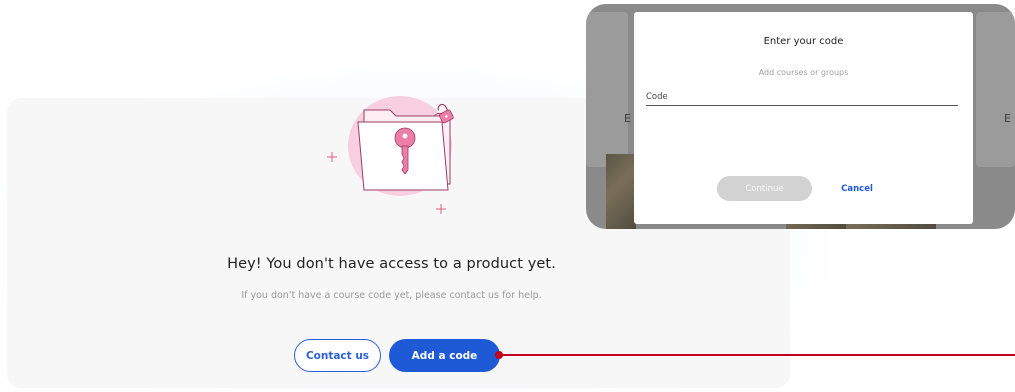  I want to click on annotation-arrow-dot, so click(499, 355).